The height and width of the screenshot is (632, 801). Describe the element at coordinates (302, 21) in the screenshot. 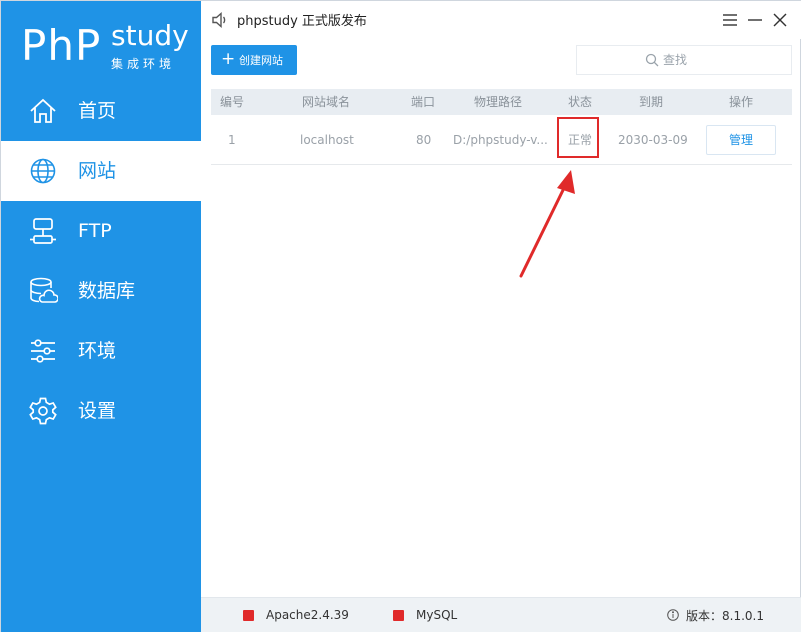

I see `window-title: phpstudy 正式版发布` at that location.